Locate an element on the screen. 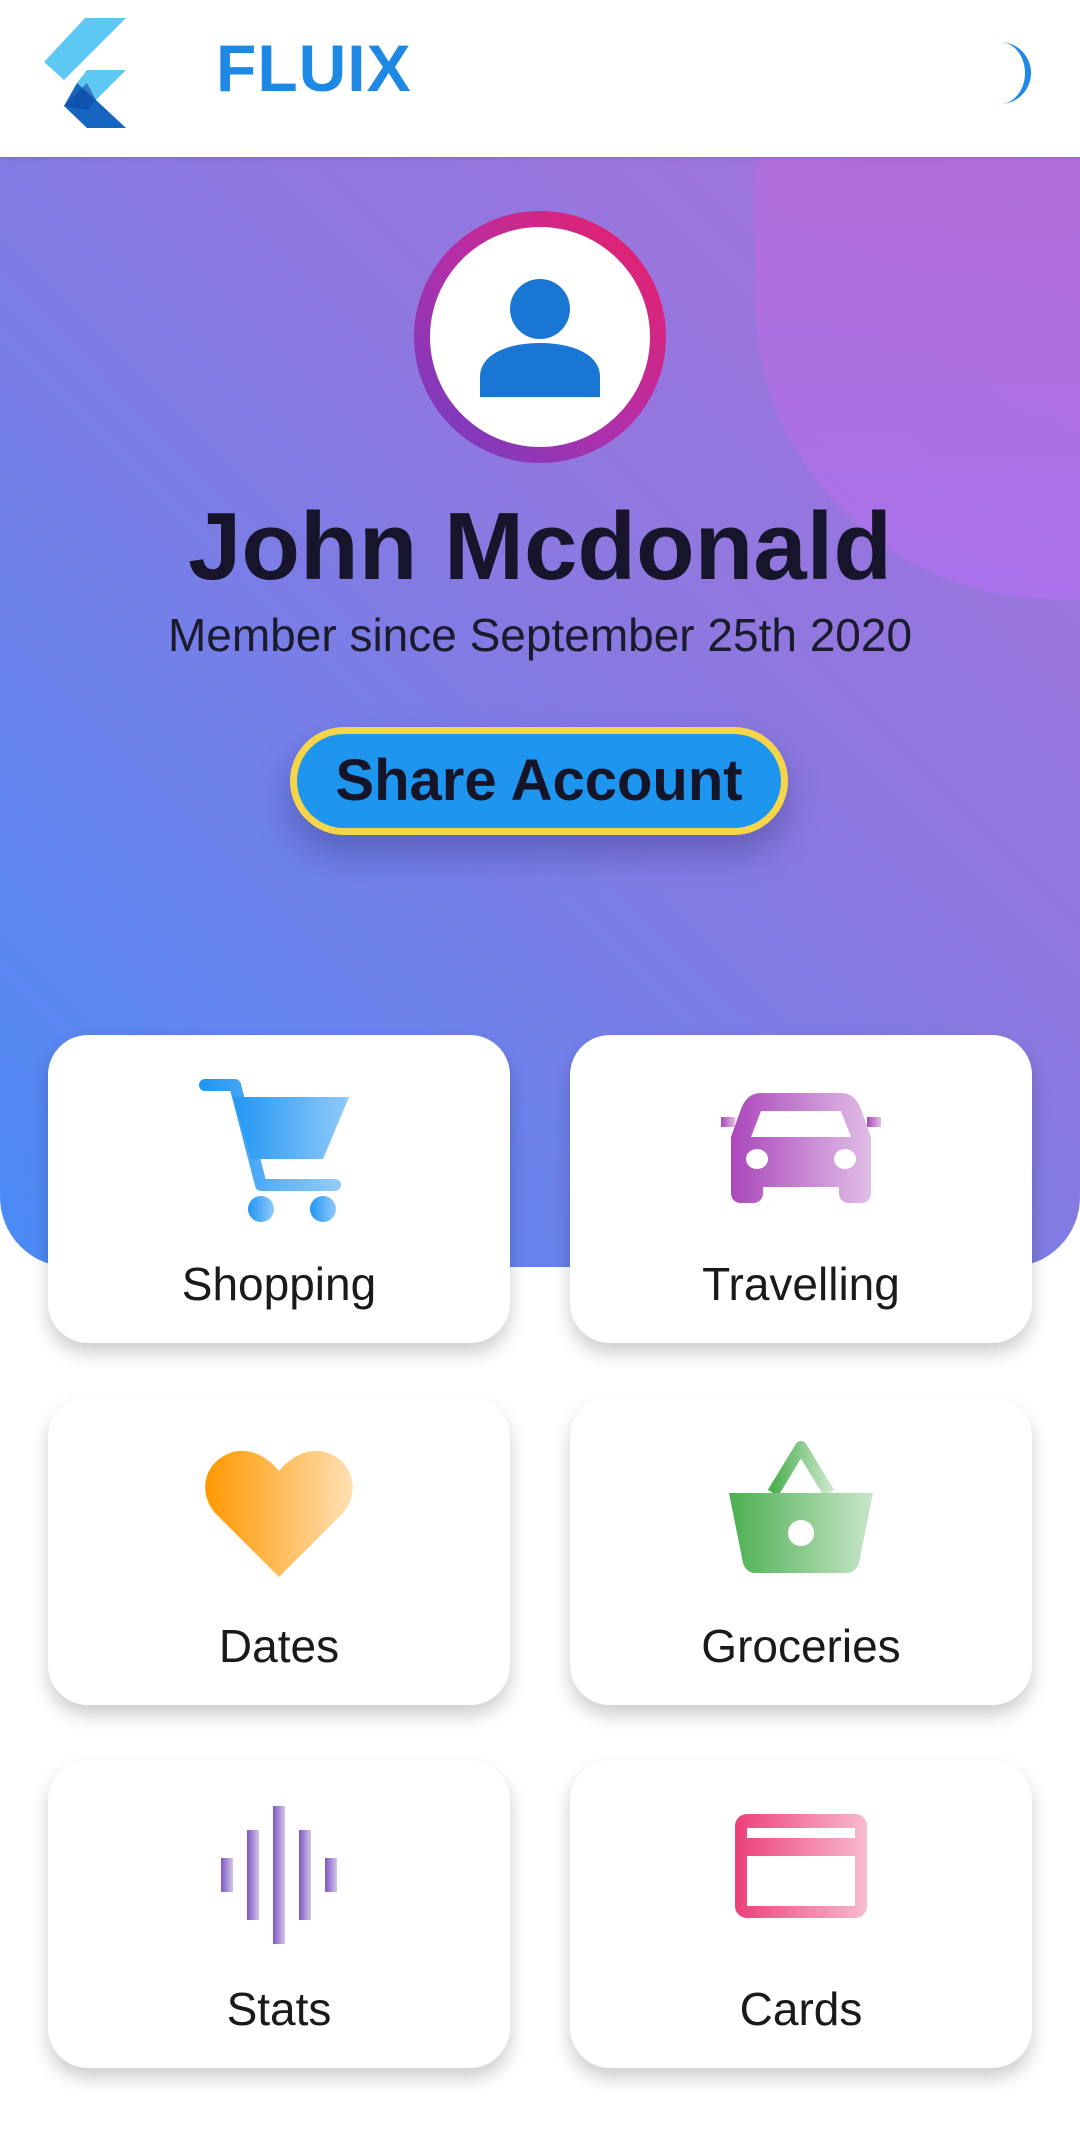 This screenshot has width=1080, height=2136. share-account-button: Share Account is located at coordinates (539, 781).